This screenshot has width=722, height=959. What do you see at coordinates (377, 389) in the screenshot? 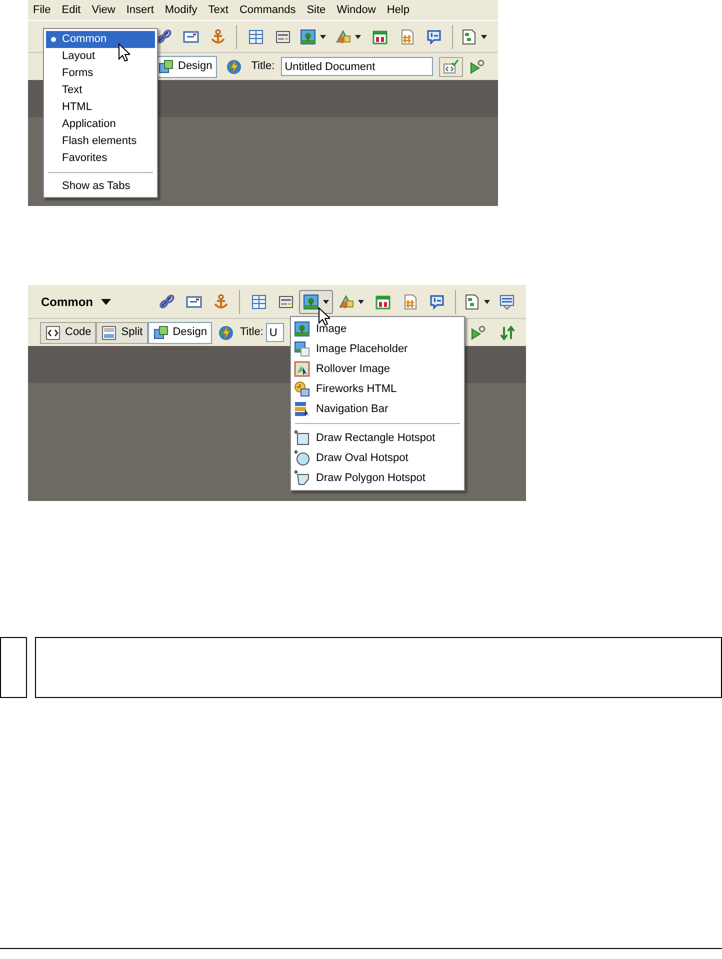
I see `menu-option: Fireworks HTML` at bounding box center [377, 389].